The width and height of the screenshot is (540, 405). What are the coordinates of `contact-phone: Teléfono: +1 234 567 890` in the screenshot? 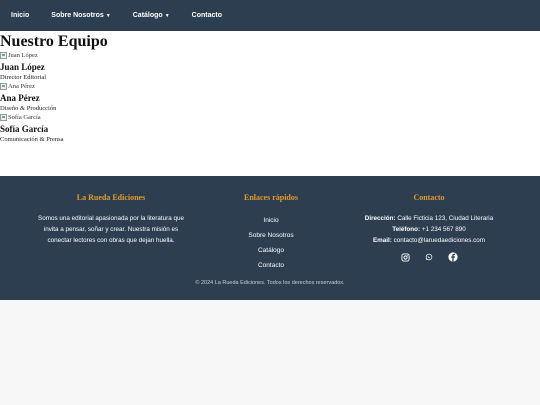 It's located at (429, 229).